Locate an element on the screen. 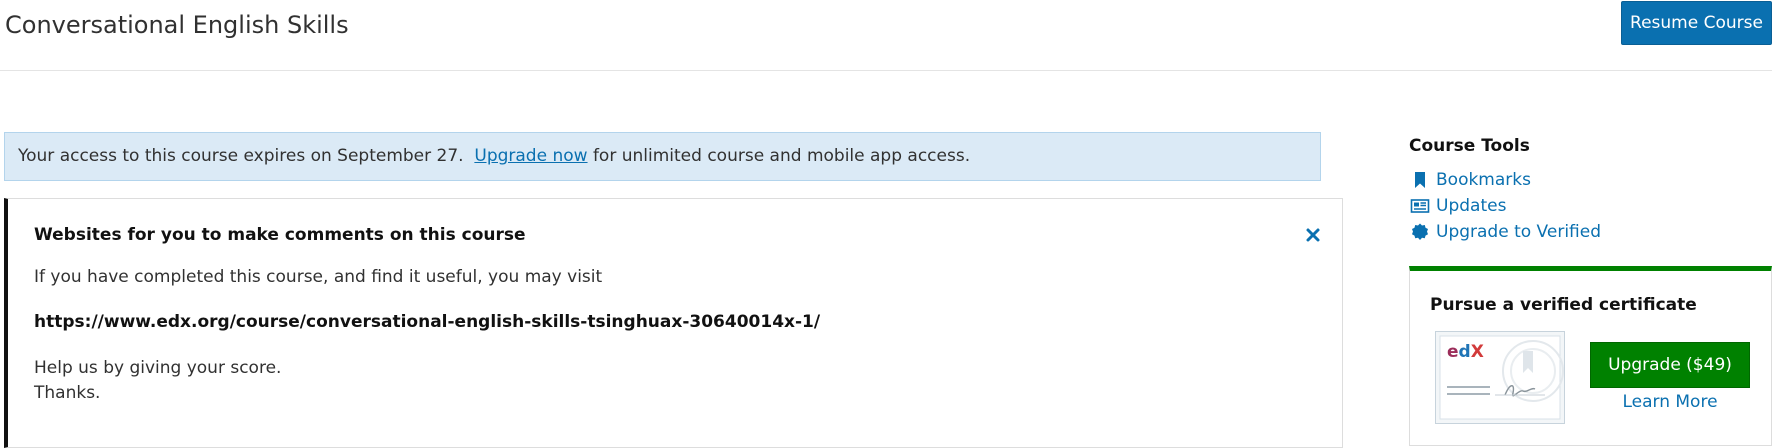  course-title: Conversational English Skills is located at coordinates (177, 25).